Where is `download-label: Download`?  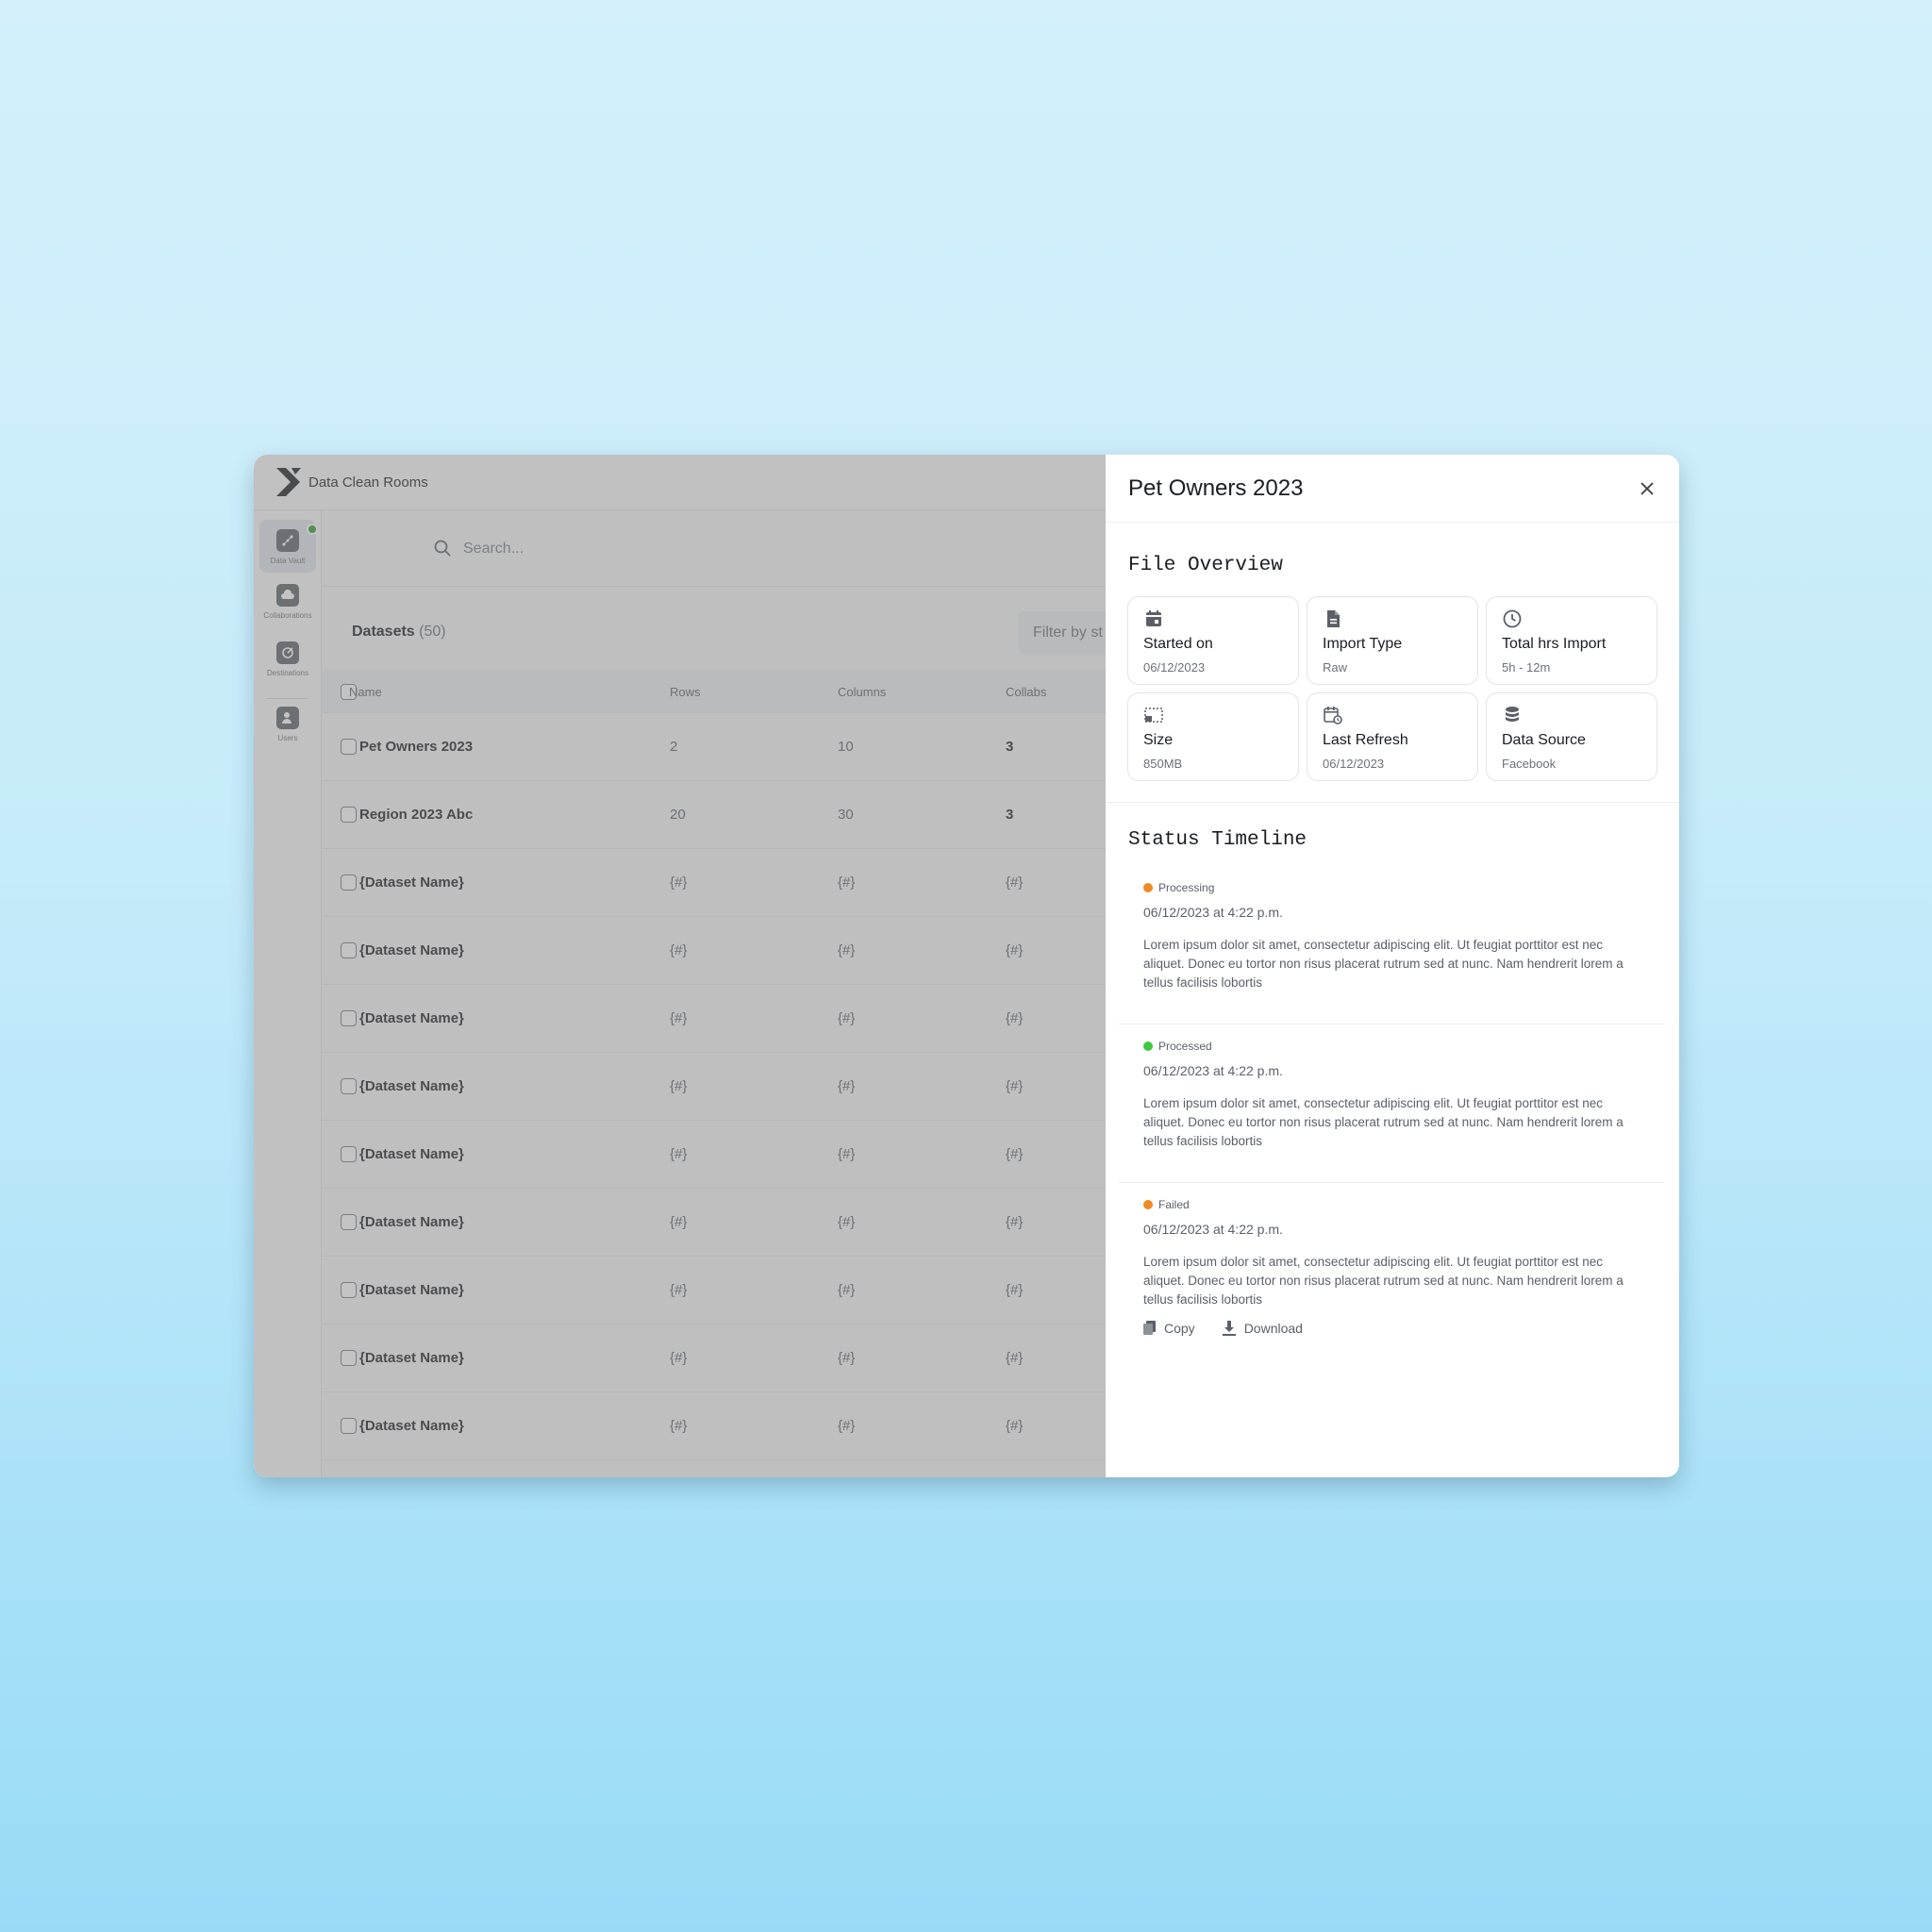 download-label: Download is located at coordinates (1273, 1329).